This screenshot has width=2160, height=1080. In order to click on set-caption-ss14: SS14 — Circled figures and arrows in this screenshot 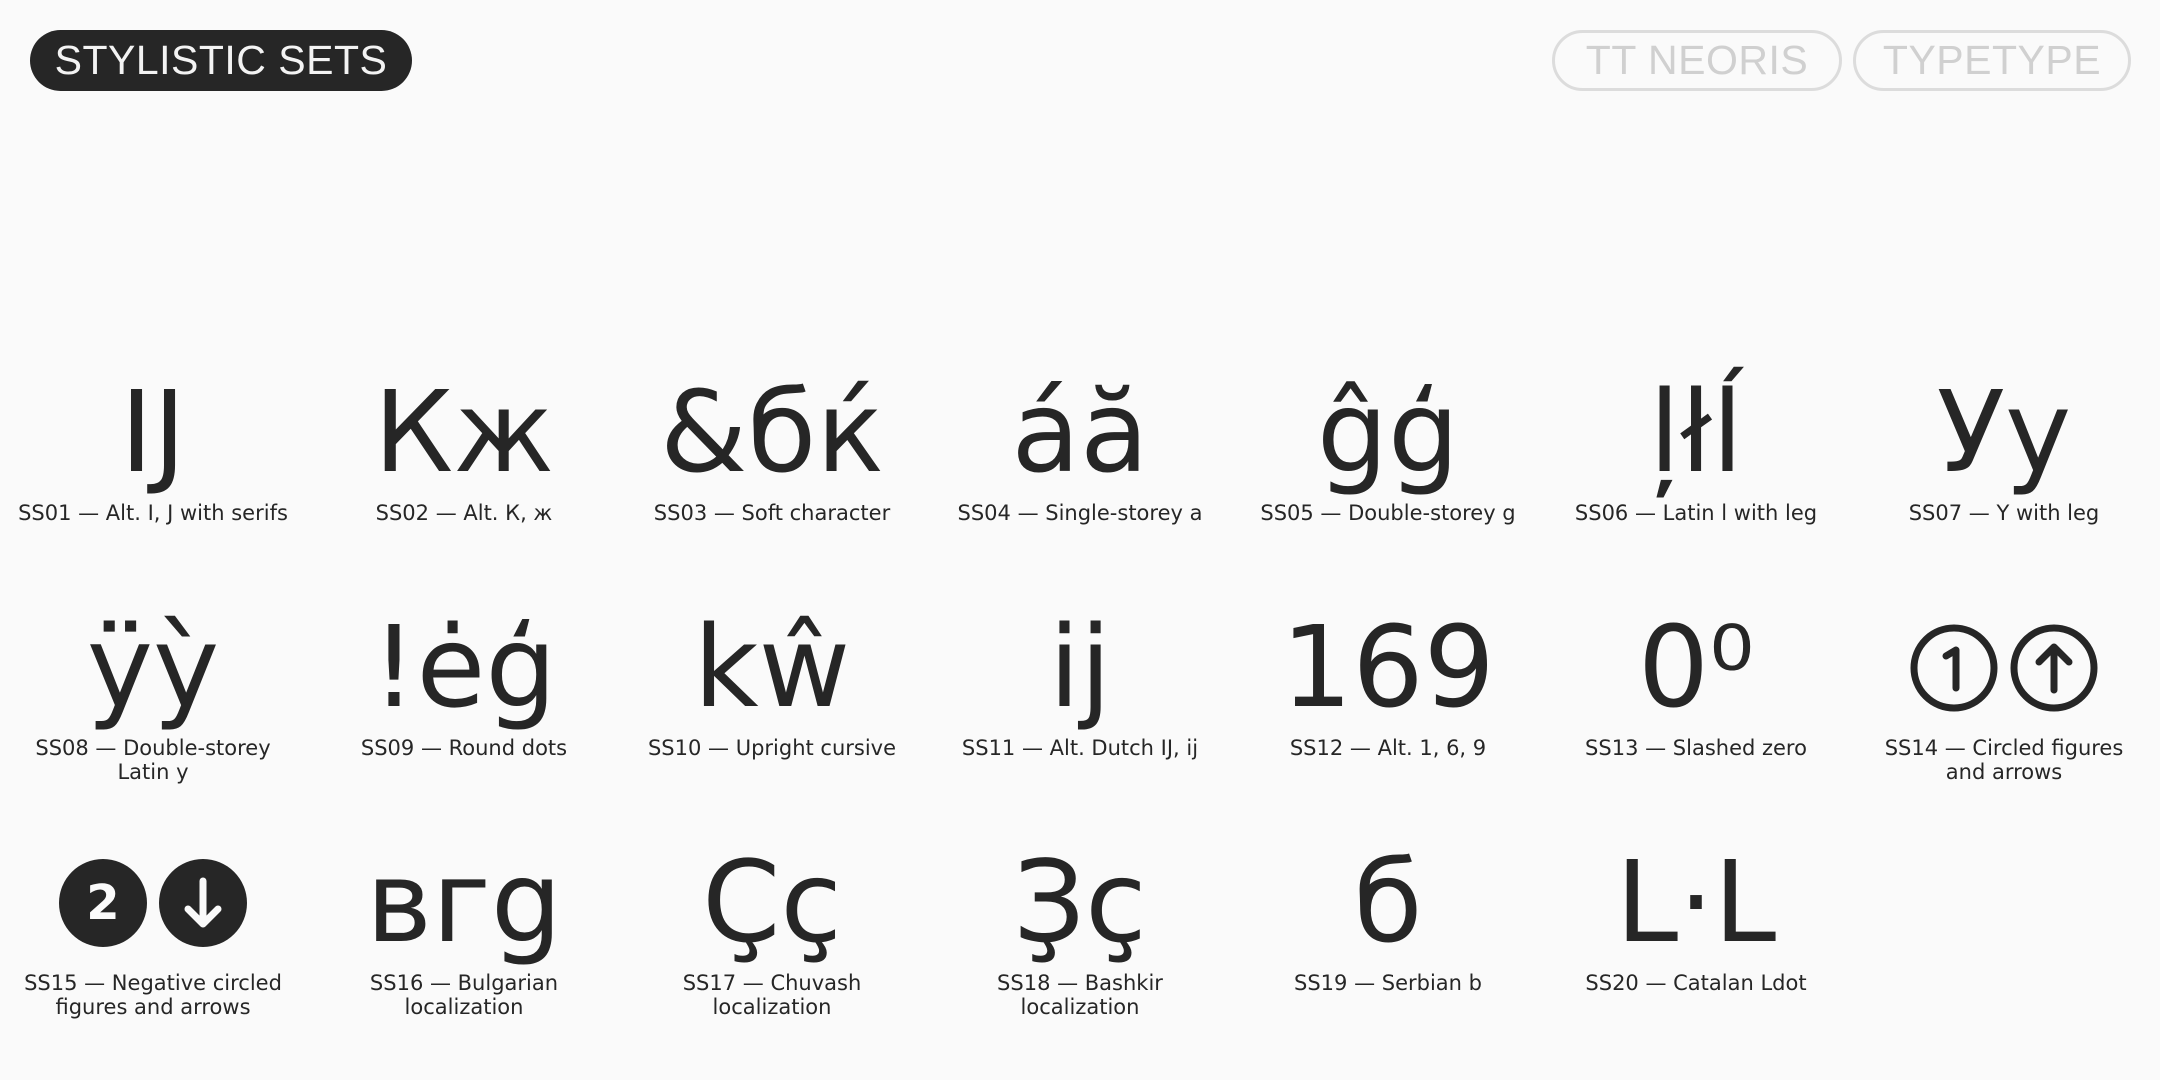, I will do `click(2004, 760)`.